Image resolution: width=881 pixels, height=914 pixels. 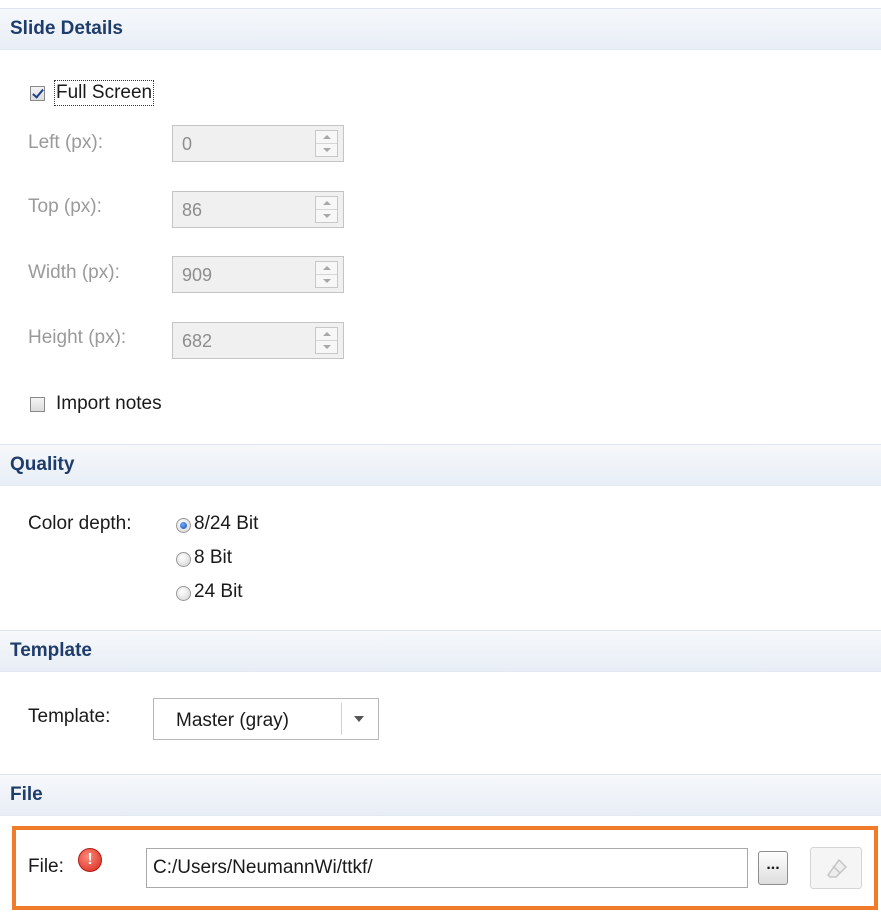 I want to click on radio-8-24-bit-label: 8/24 Bit, so click(x=226, y=524).